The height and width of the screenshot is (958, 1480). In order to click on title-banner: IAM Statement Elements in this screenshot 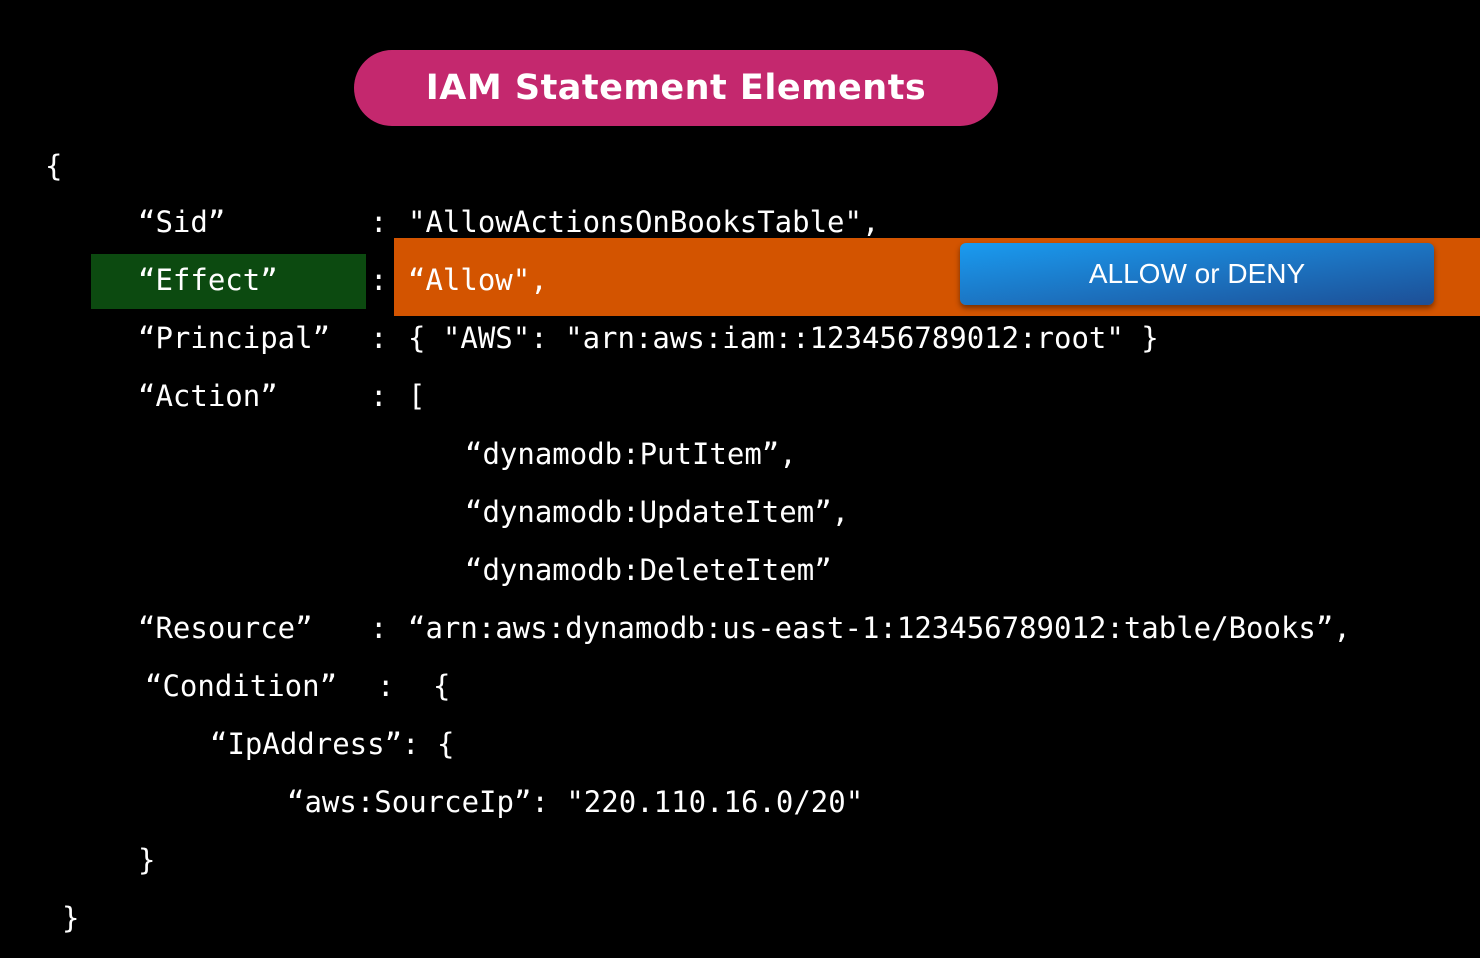, I will do `click(676, 88)`.